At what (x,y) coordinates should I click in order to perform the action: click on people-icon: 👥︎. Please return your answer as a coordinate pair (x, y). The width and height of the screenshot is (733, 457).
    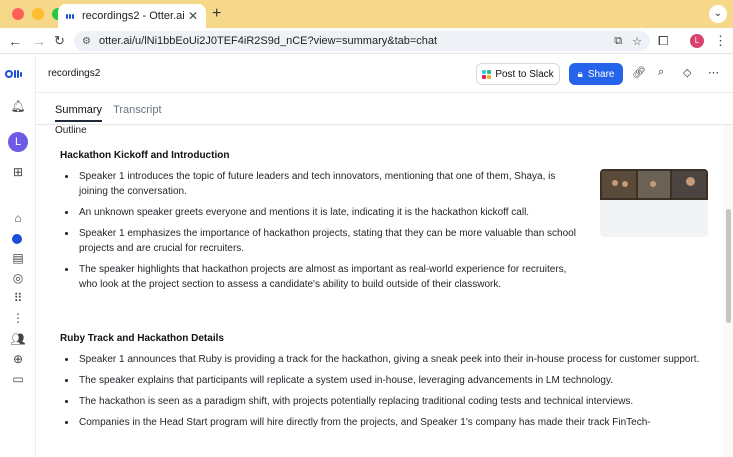
    Looking at the image, I should click on (18, 339).